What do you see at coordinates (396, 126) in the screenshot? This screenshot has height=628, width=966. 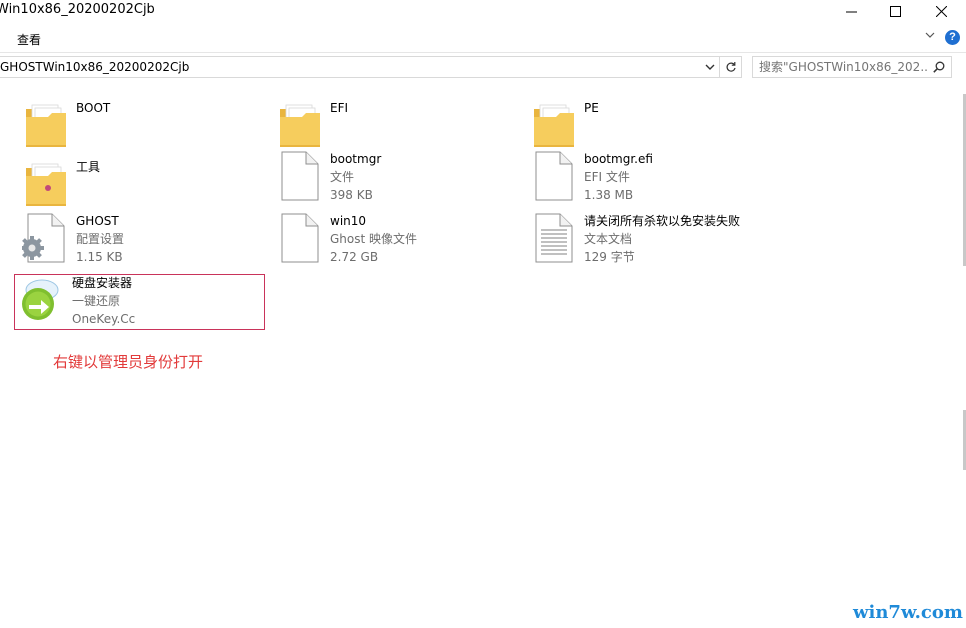 I see `folder-item-efi: EFI` at bounding box center [396, 126].